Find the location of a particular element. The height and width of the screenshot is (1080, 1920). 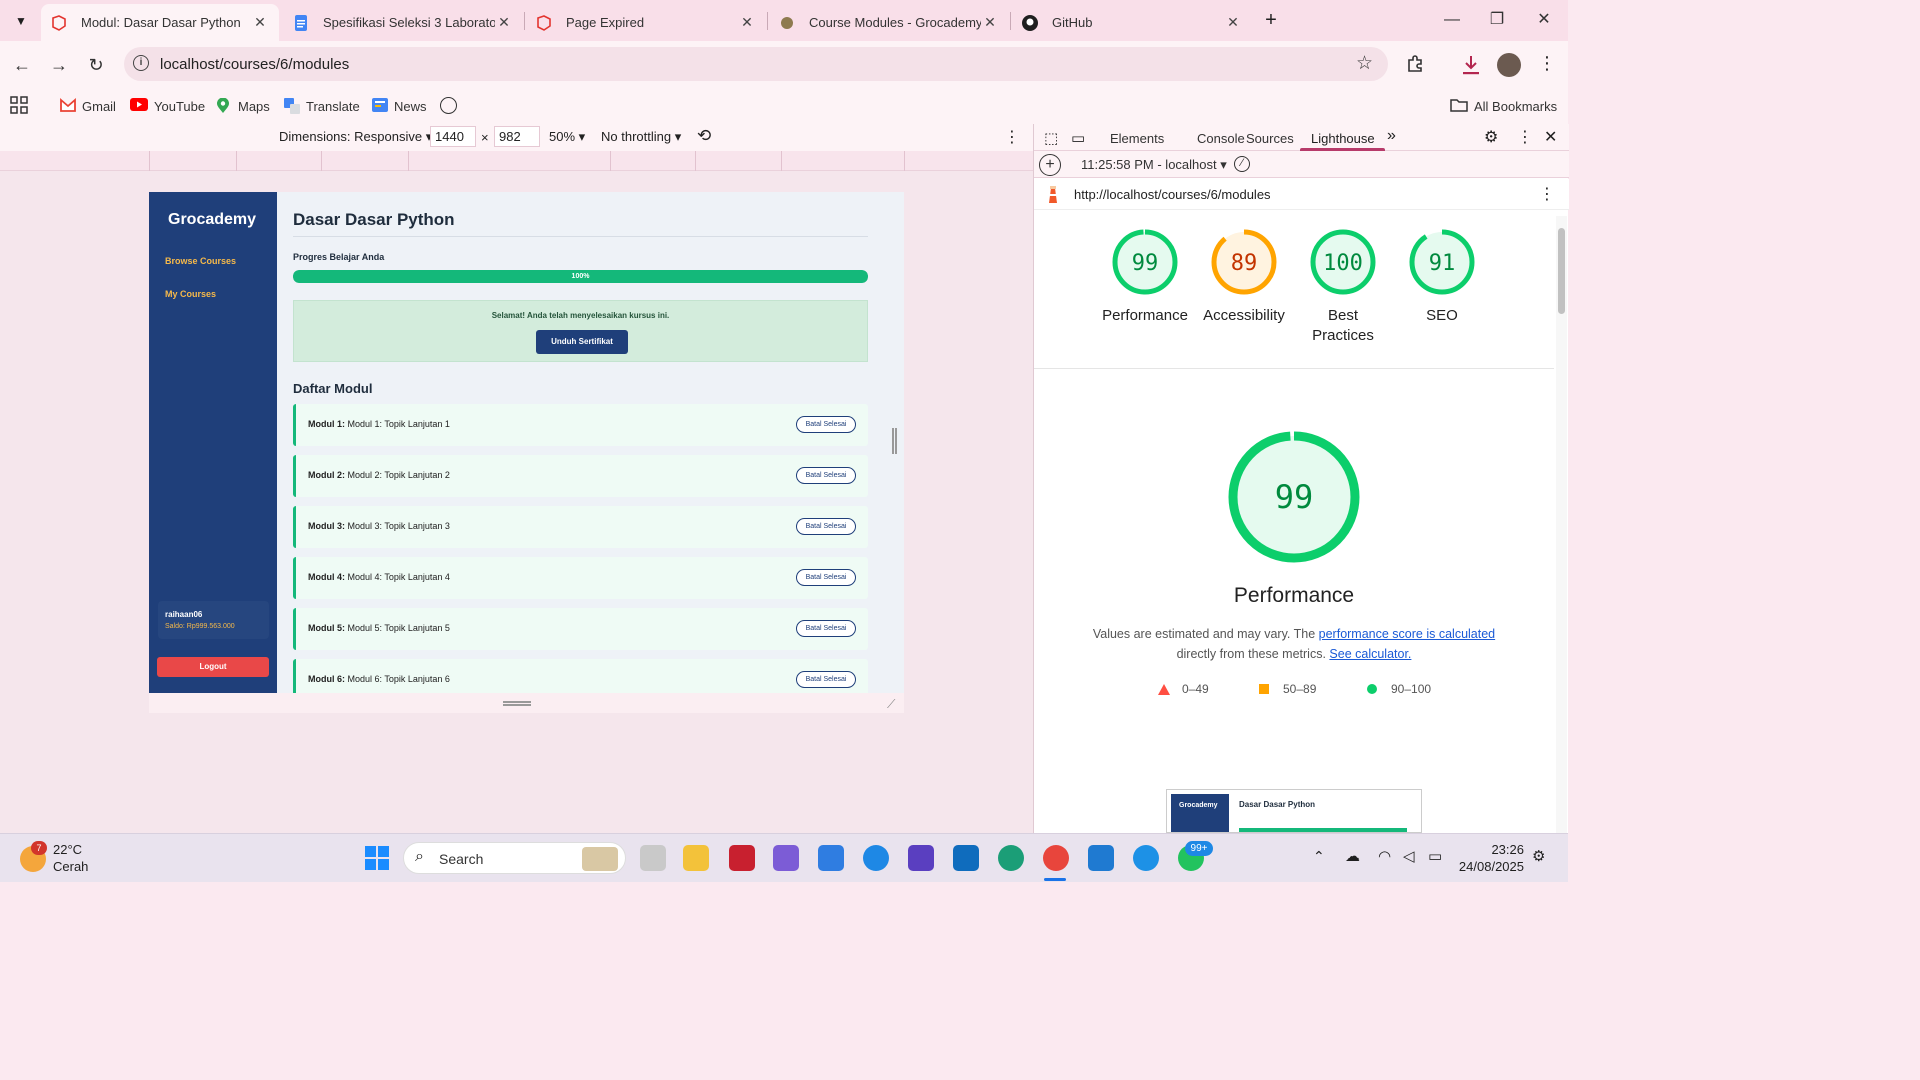

tab-page-expired: Page Expired ✕ is located at coordinates (646, 22).